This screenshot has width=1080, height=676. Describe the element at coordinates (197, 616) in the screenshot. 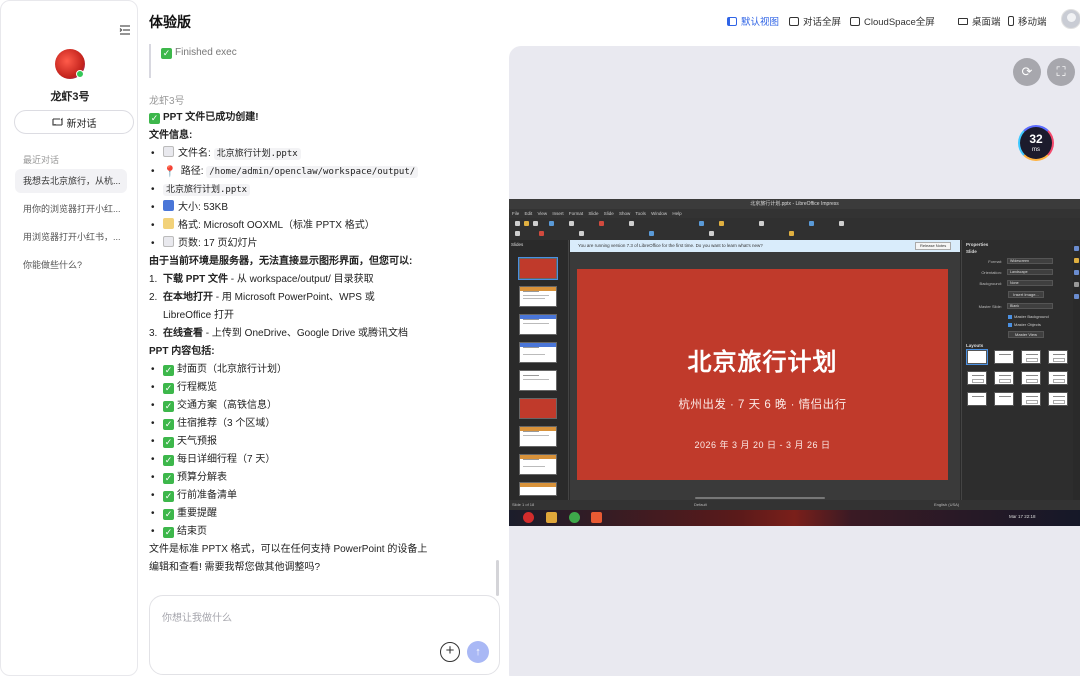

I see `message-input: 你想让我做什么` at that location.